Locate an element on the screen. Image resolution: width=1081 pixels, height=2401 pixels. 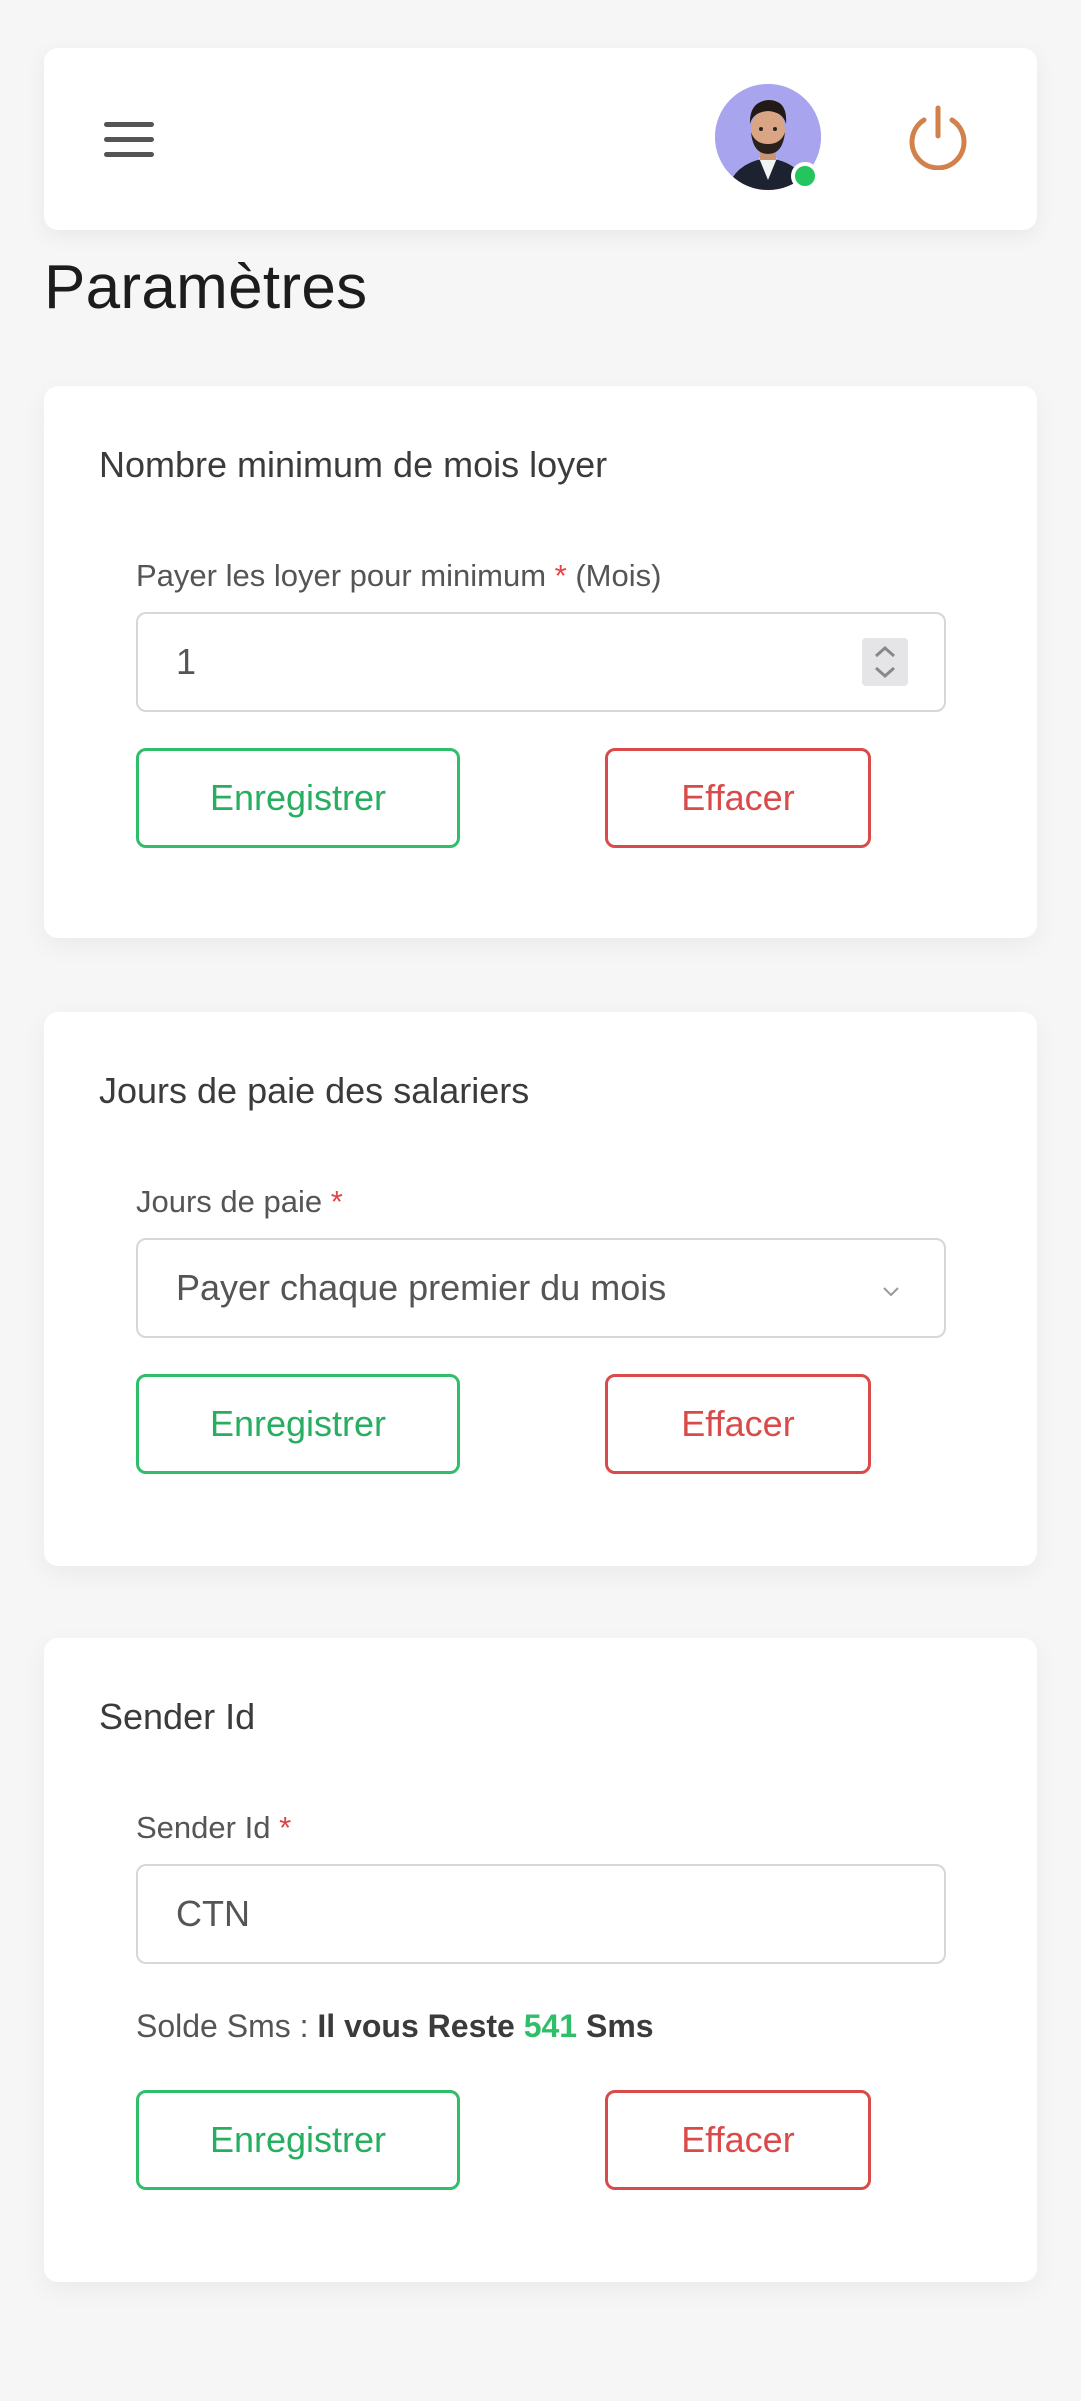
top-bar is located at coordinates (540, 139).